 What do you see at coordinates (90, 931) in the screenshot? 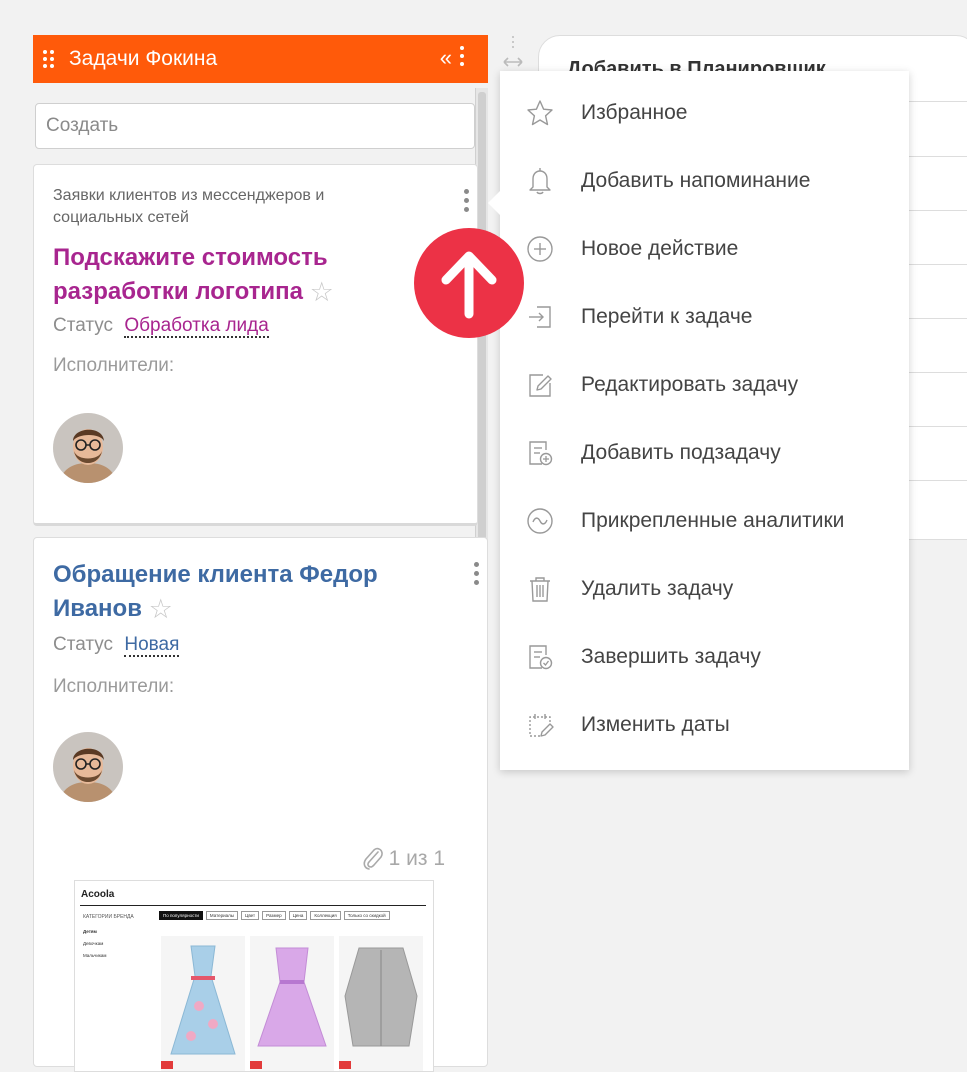
I see `thumbnail-category: Детям` at bounding box center [90, 931].